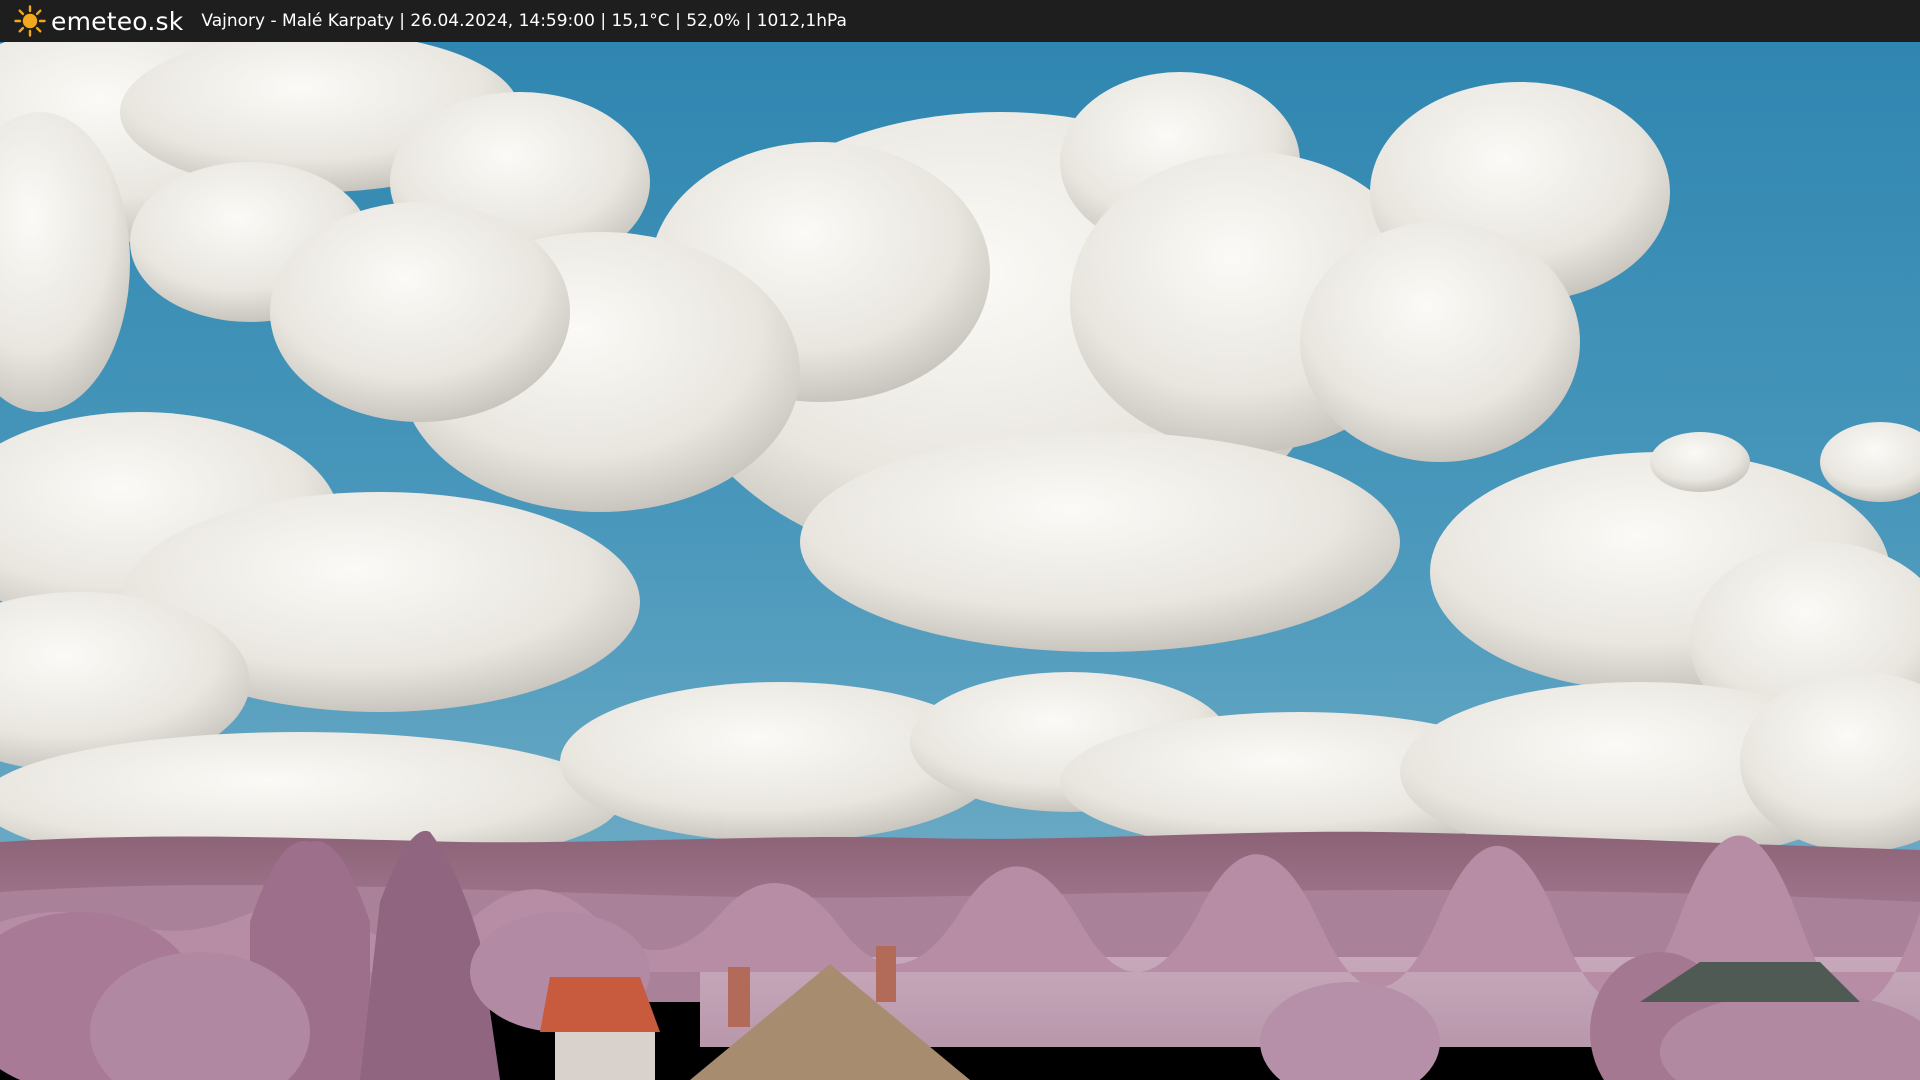 Image resolution: width=1920 pixels, height=1080 pixels. What do you see at coordinates (30, 21) in the screenshot?
I see `sun-icon` at bounding box center [30, 21].